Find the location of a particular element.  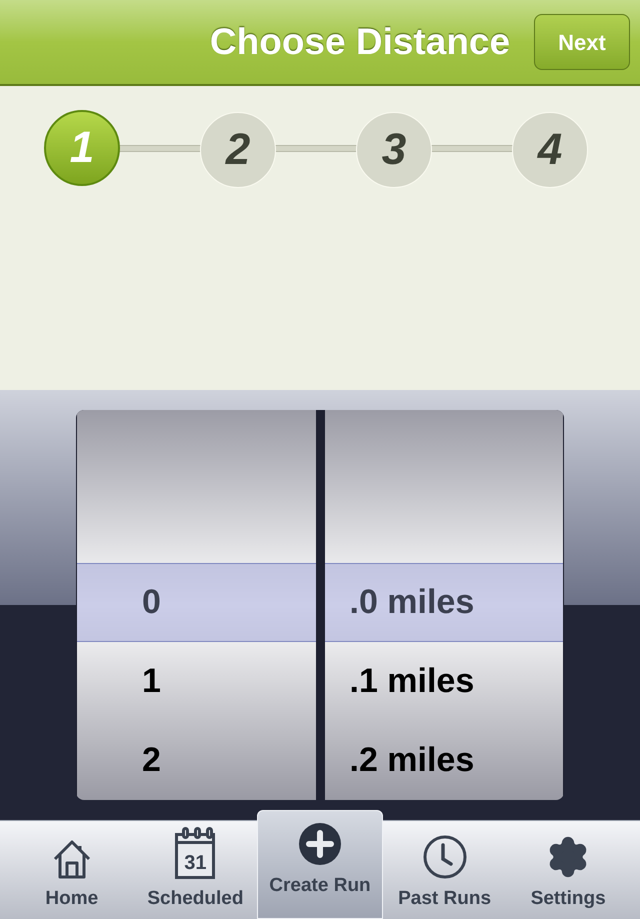

tab-button: Home is located at coordinates (72, 874).